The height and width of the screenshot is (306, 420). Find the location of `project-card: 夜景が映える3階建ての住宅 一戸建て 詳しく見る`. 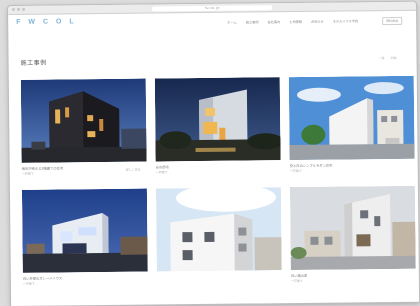

project-card: 夜景が映える3階建ての住宅 一戸建て 詳しく見る is located at coordinates (83, 127).